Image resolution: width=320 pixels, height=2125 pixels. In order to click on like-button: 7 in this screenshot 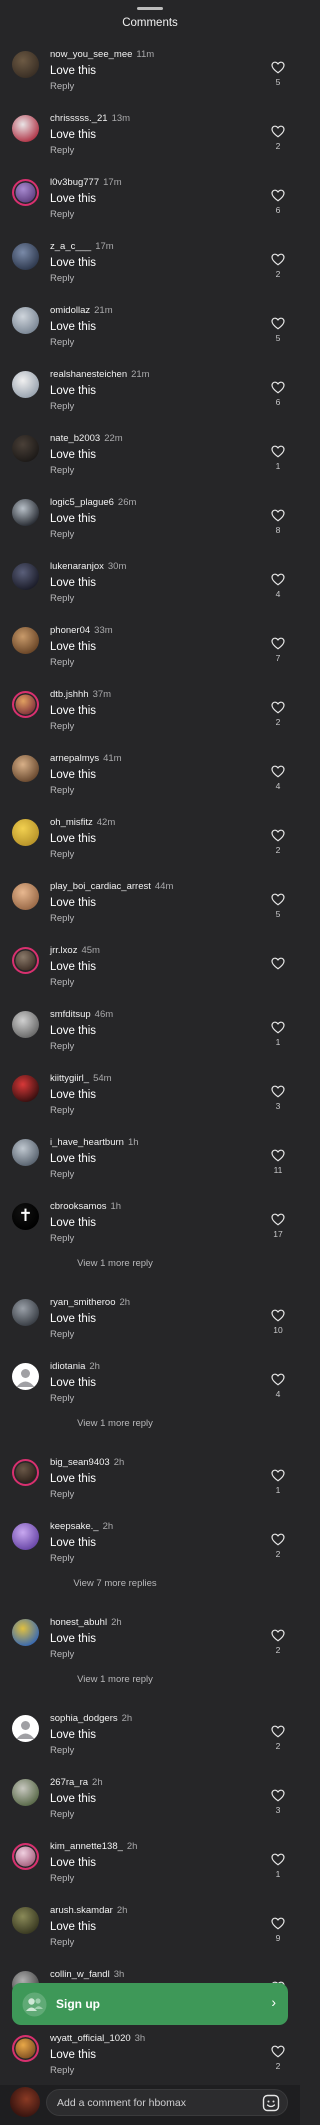, I will do `click(278, 650)`.